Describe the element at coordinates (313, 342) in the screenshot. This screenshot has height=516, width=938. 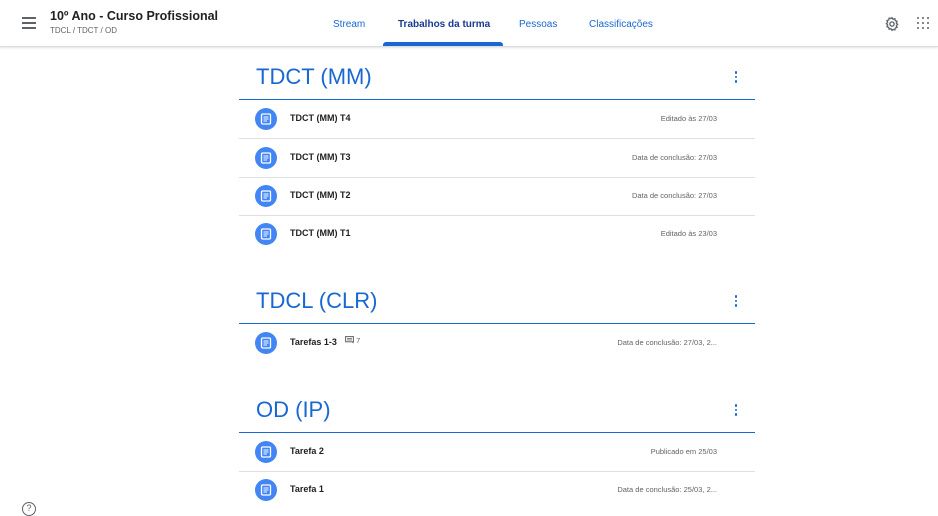
I see `assignment-name: Tarefas 1-3` at that location.